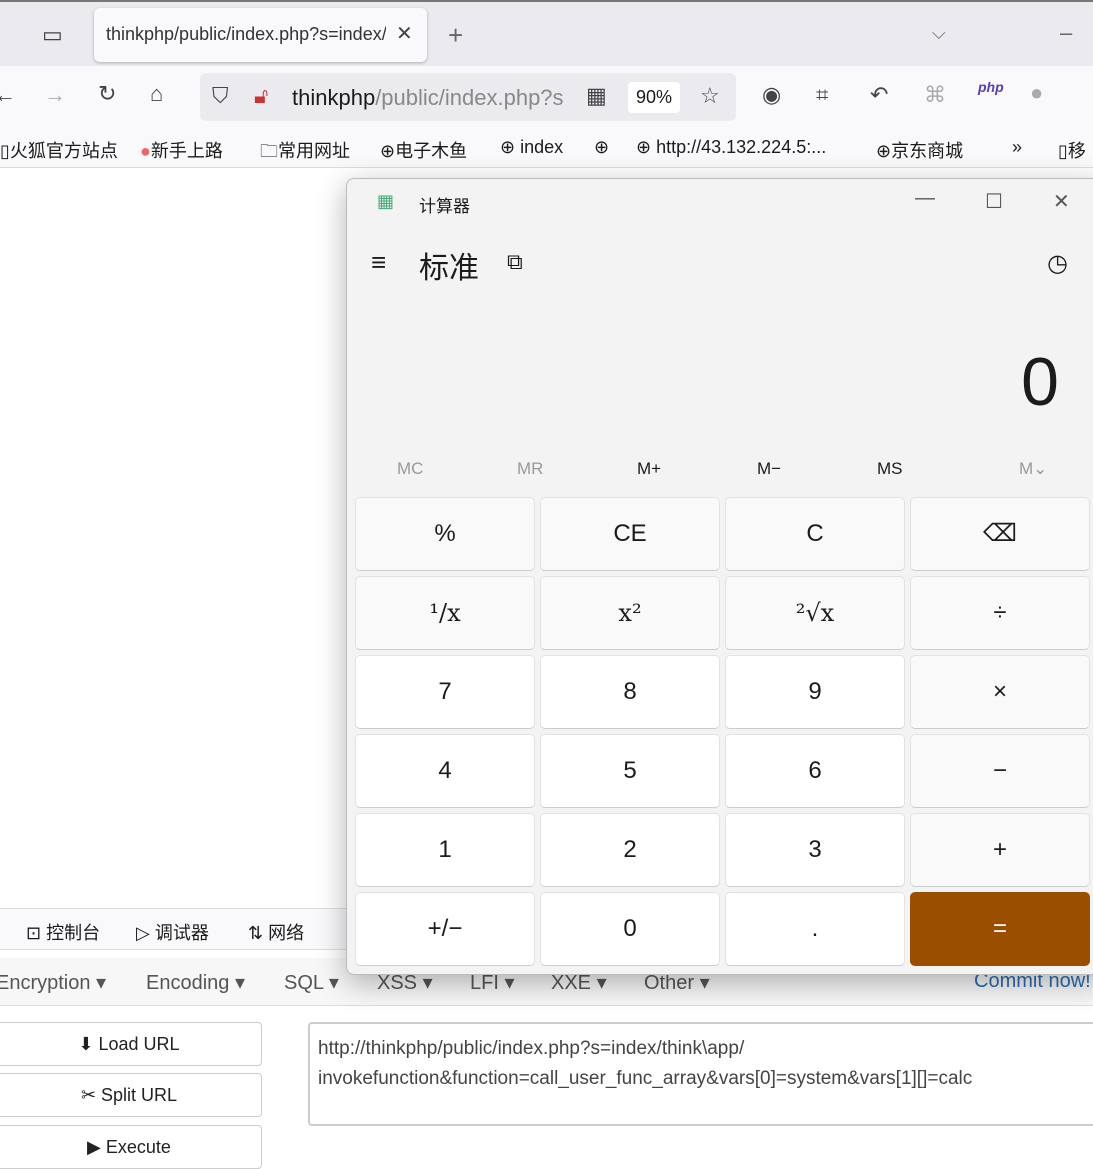 Image resolution: width=1093 pixels, height=1169 pixels. I want to click on menu-icon: ≡, so click(378, 262).